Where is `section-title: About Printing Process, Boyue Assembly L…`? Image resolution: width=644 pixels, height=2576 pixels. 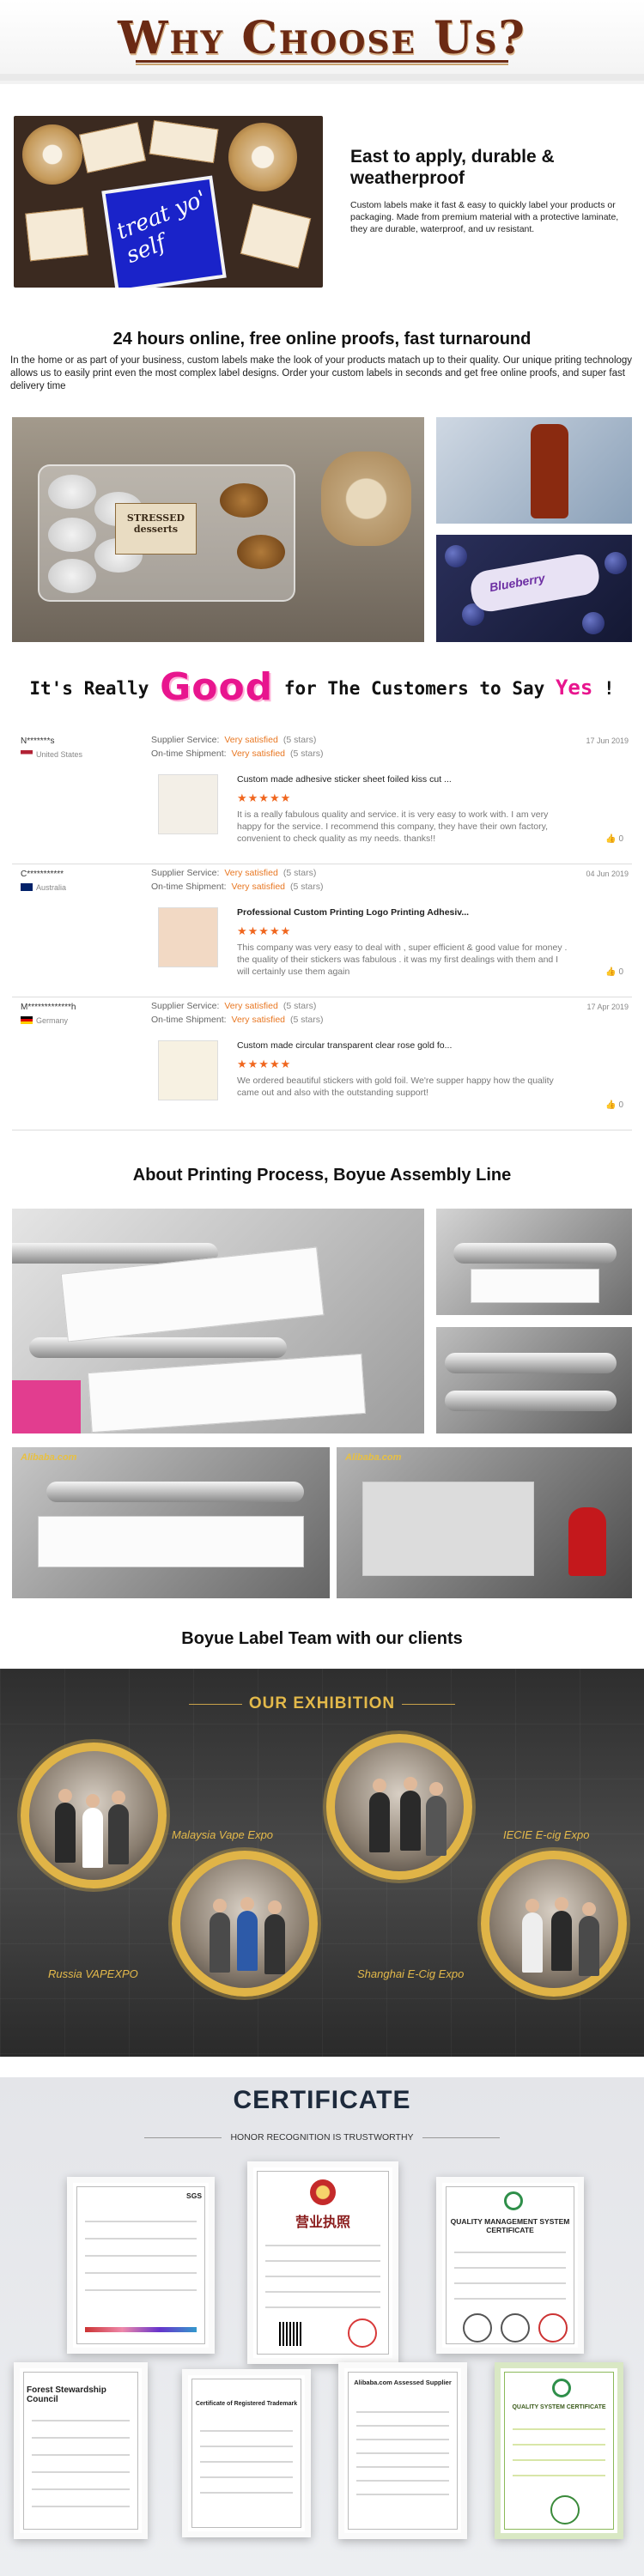 section-title: About Printing Process, Boyue Assembly L… is located at coordinates (322, 1175).